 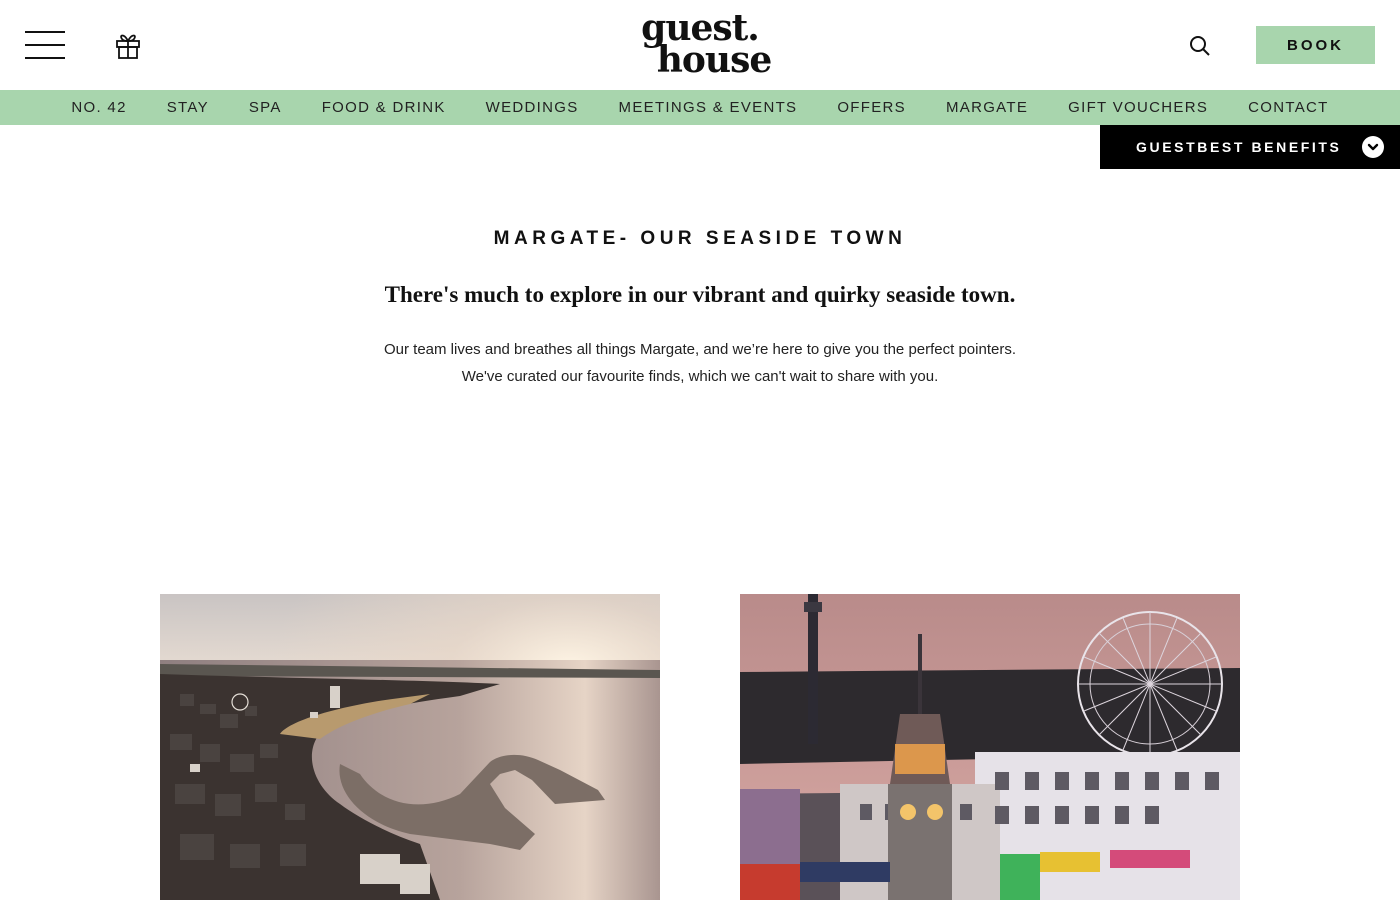 What do you see at coordinates (265, 107) in the screenshot?
I see `nav-item-spa: SPA` at bounding box center [265, 107].